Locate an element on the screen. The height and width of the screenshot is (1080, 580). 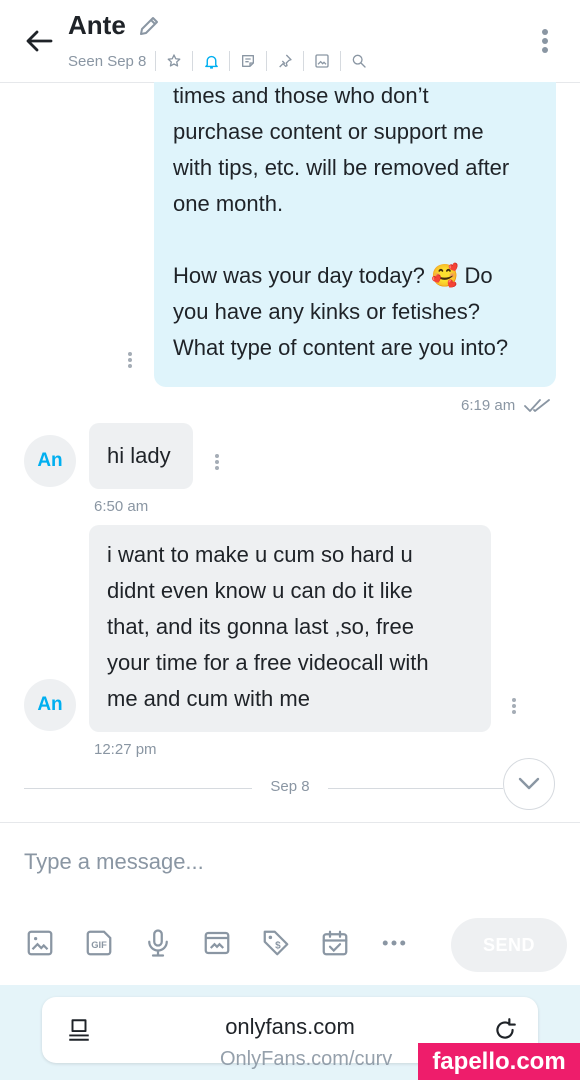
contact-name: Ante is located at coordinates (97, 25).